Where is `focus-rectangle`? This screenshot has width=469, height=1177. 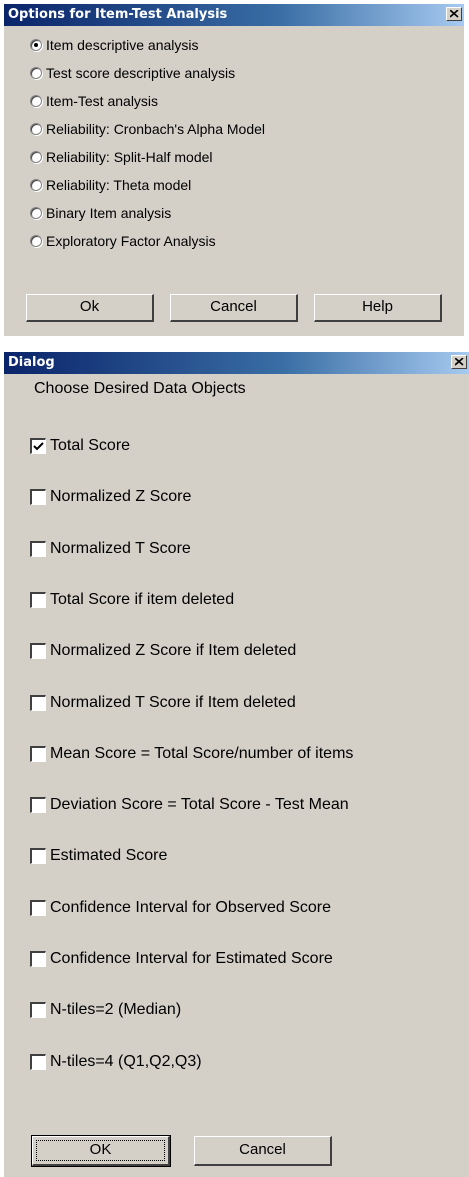 focus-rectangle is located at coordinates (100, 1150).